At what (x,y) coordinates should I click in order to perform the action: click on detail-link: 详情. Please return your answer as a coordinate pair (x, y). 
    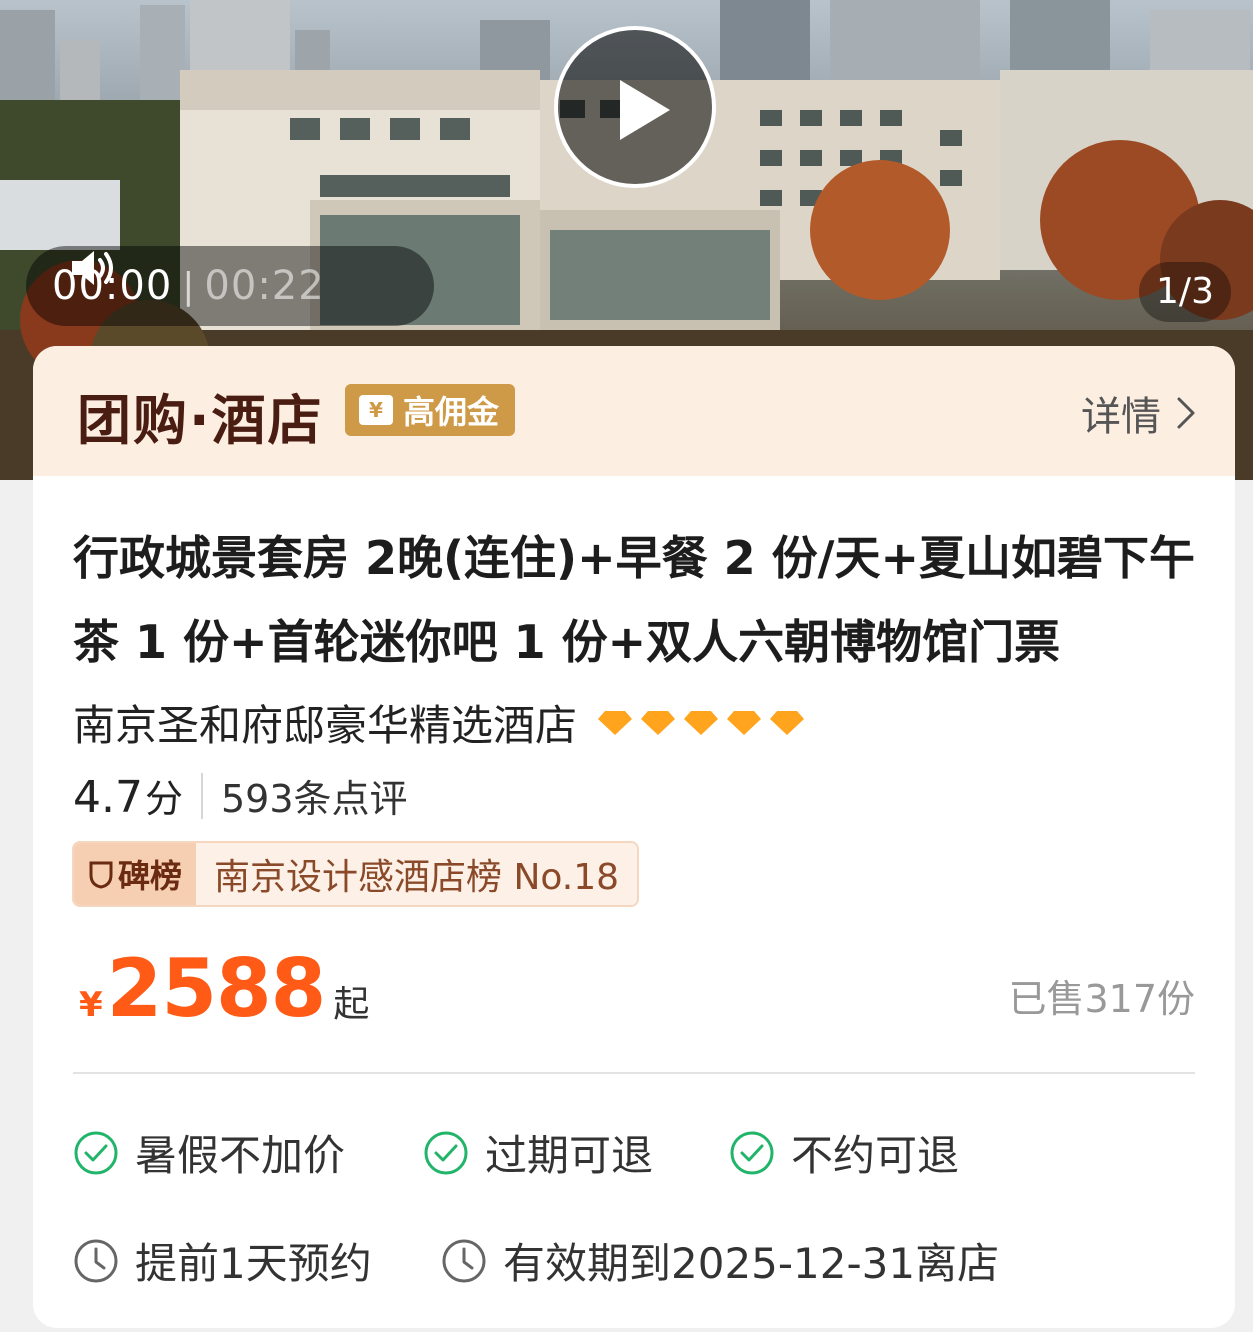
    Looking at the image, I should click on (1139, 413).